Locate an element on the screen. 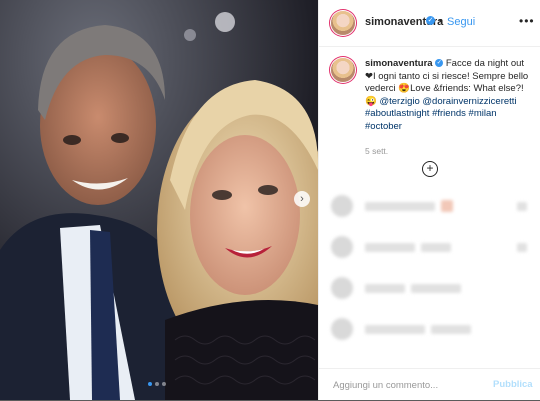 This screenshot has height=401, width=540. comment-bar: Pubblica is located at coordinates (429, 384).